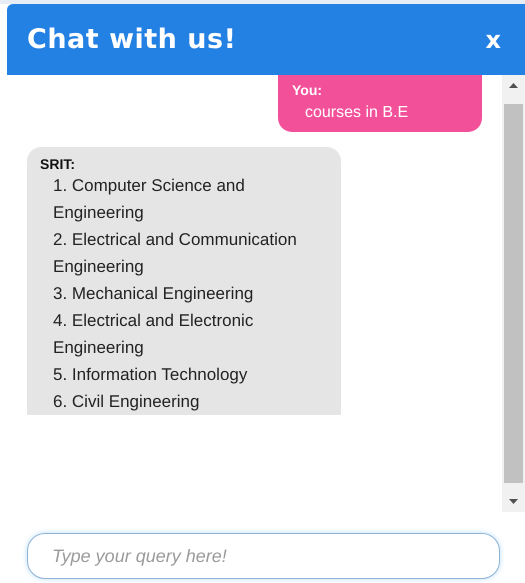 This screenshot has width=525, height=583. Describe the element at coordinates (493, 40) in the screenshot. I see `close-button: x` at that location.